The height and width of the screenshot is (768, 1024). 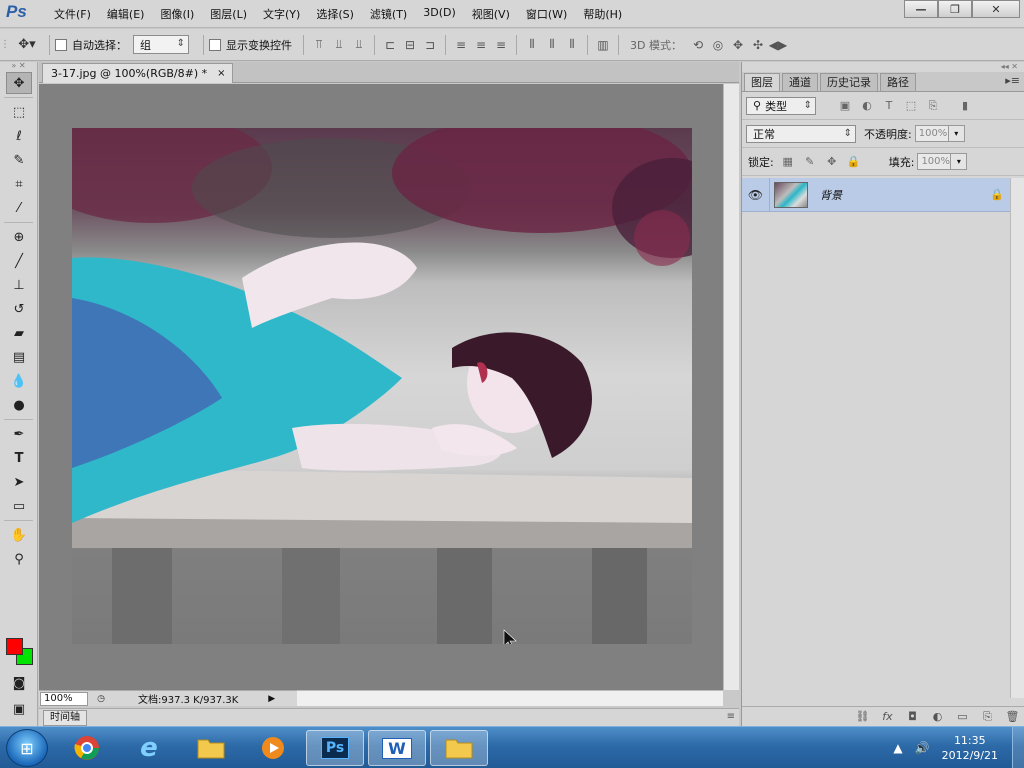 I want to click on tab-layers: 图层, so click(x=762, y=82).